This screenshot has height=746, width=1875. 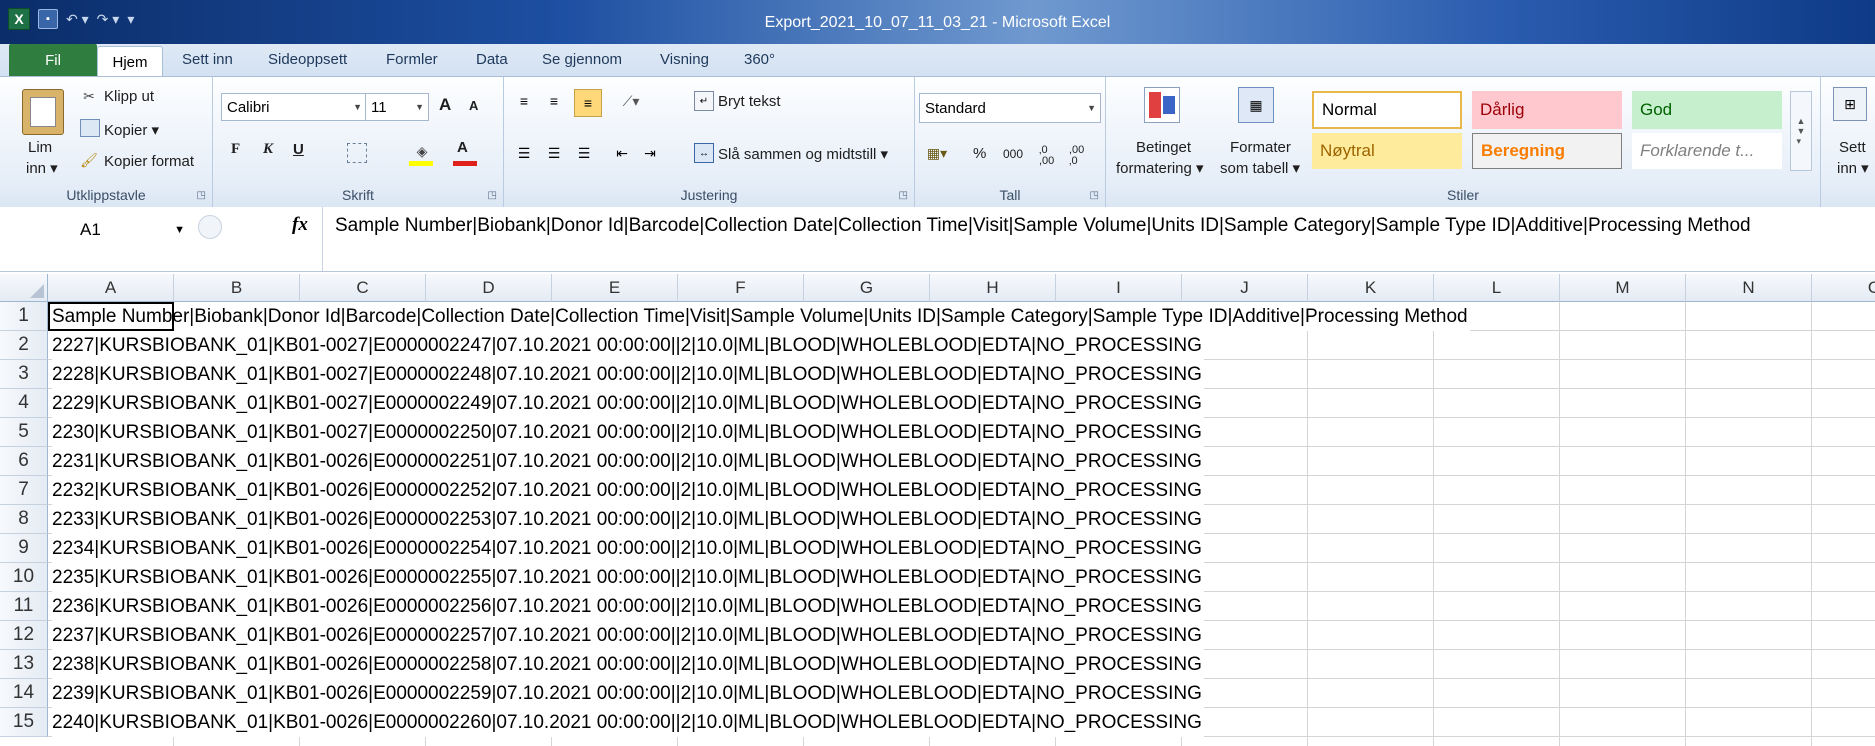 I want to click on row-header-15: 15, so click(x=24, y=722).